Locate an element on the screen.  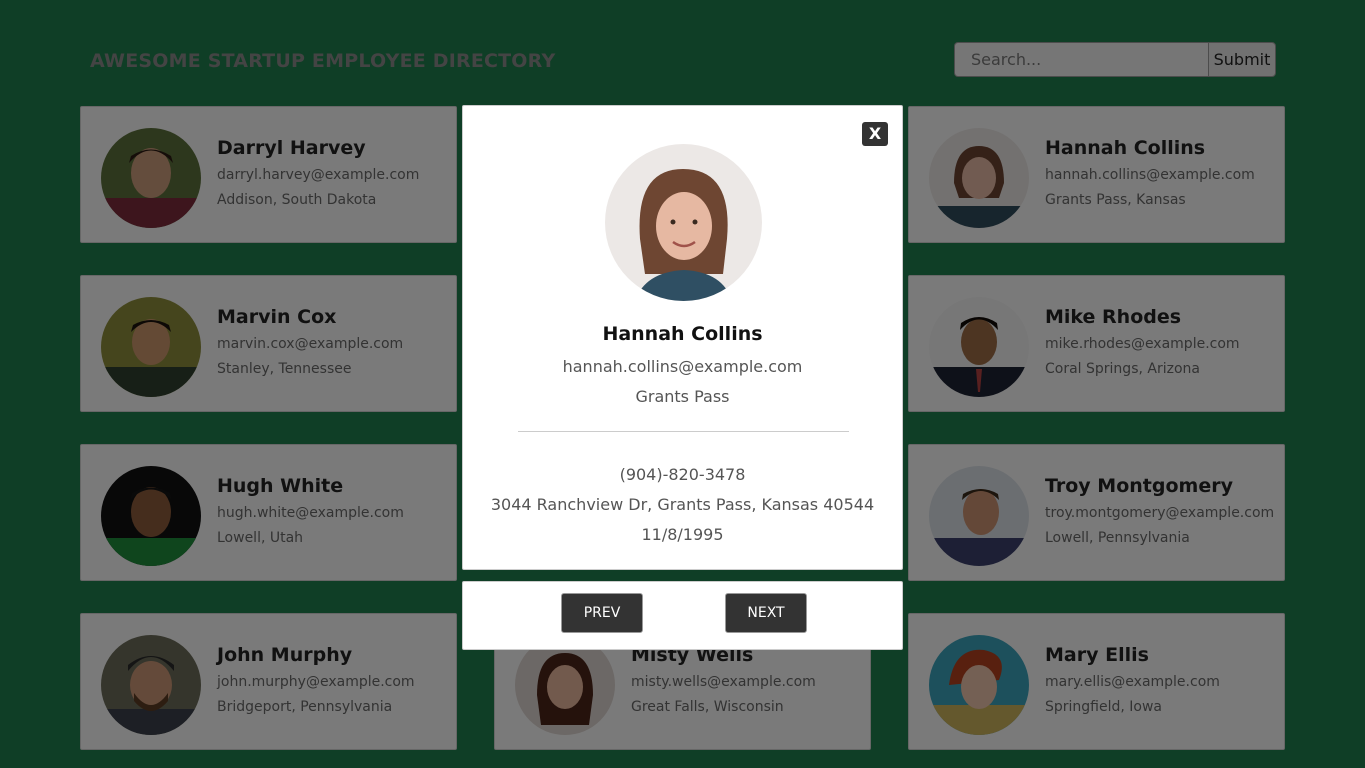
modal-employee-email: hannah.collins@example.com is located at coordinates (682, 366).